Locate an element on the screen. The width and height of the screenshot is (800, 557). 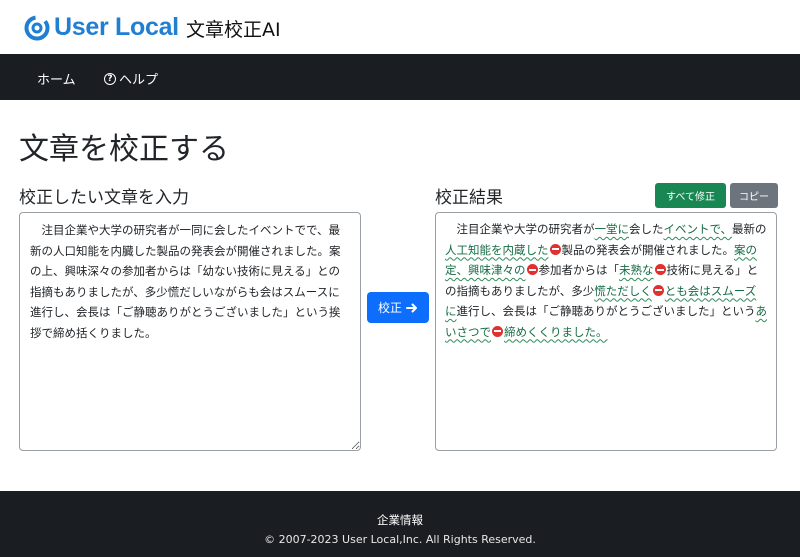
navbar: ホーム ? ヘルプ is located at coordinates (400, 77).